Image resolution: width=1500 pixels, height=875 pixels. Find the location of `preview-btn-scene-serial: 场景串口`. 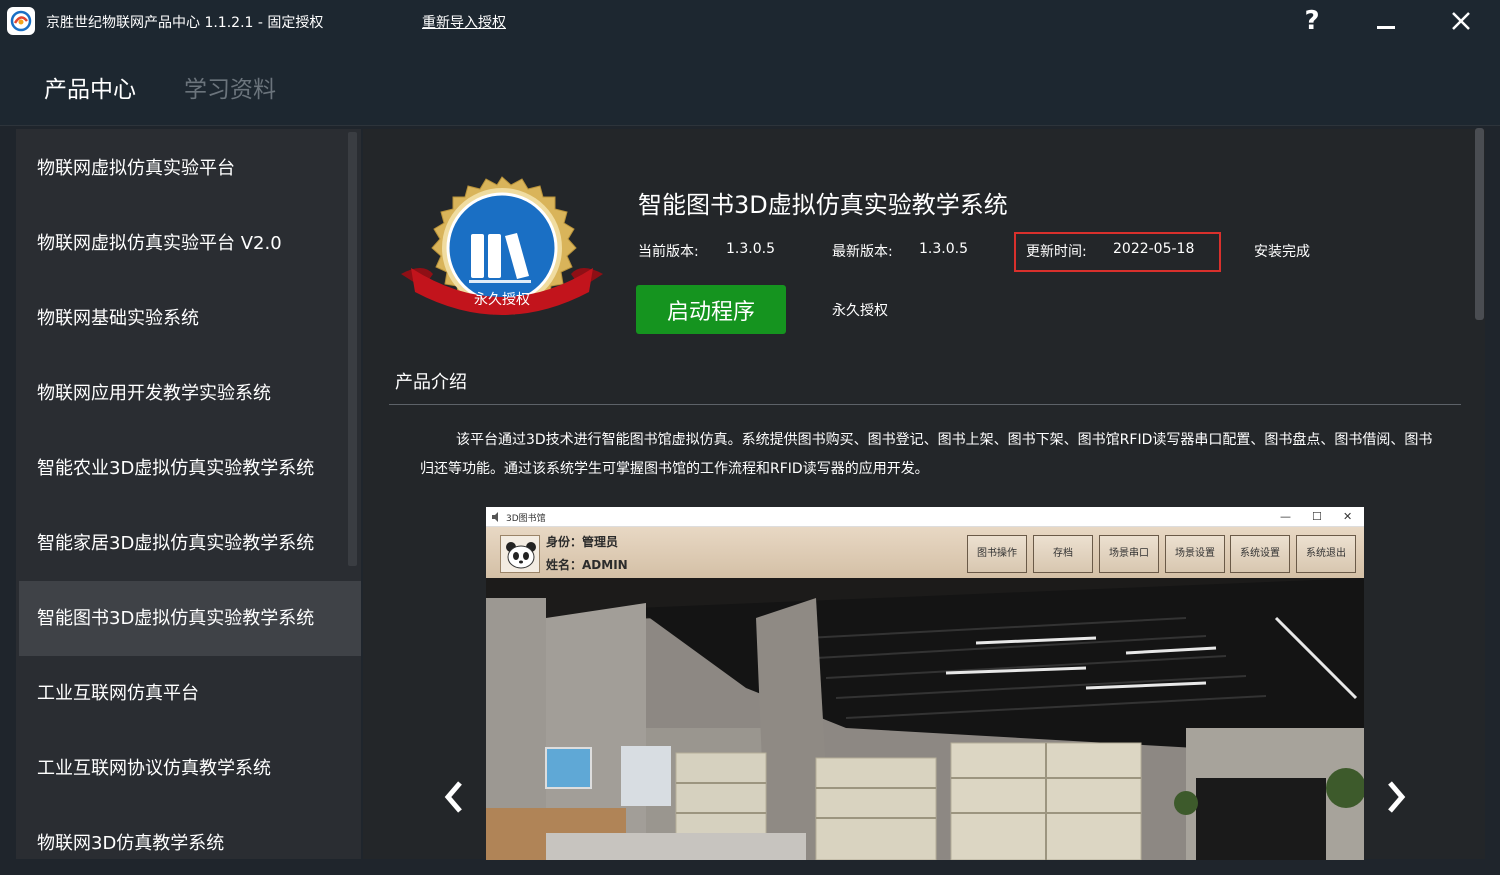

preview-btn-scene-serial: 场景串口 is located at coordinates (1129, 554).